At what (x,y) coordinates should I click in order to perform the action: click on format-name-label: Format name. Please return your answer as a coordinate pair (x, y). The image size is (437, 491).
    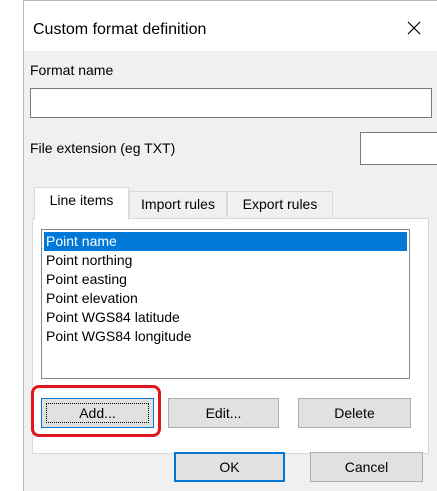
    Looking at the image, I should click on (72, 70).